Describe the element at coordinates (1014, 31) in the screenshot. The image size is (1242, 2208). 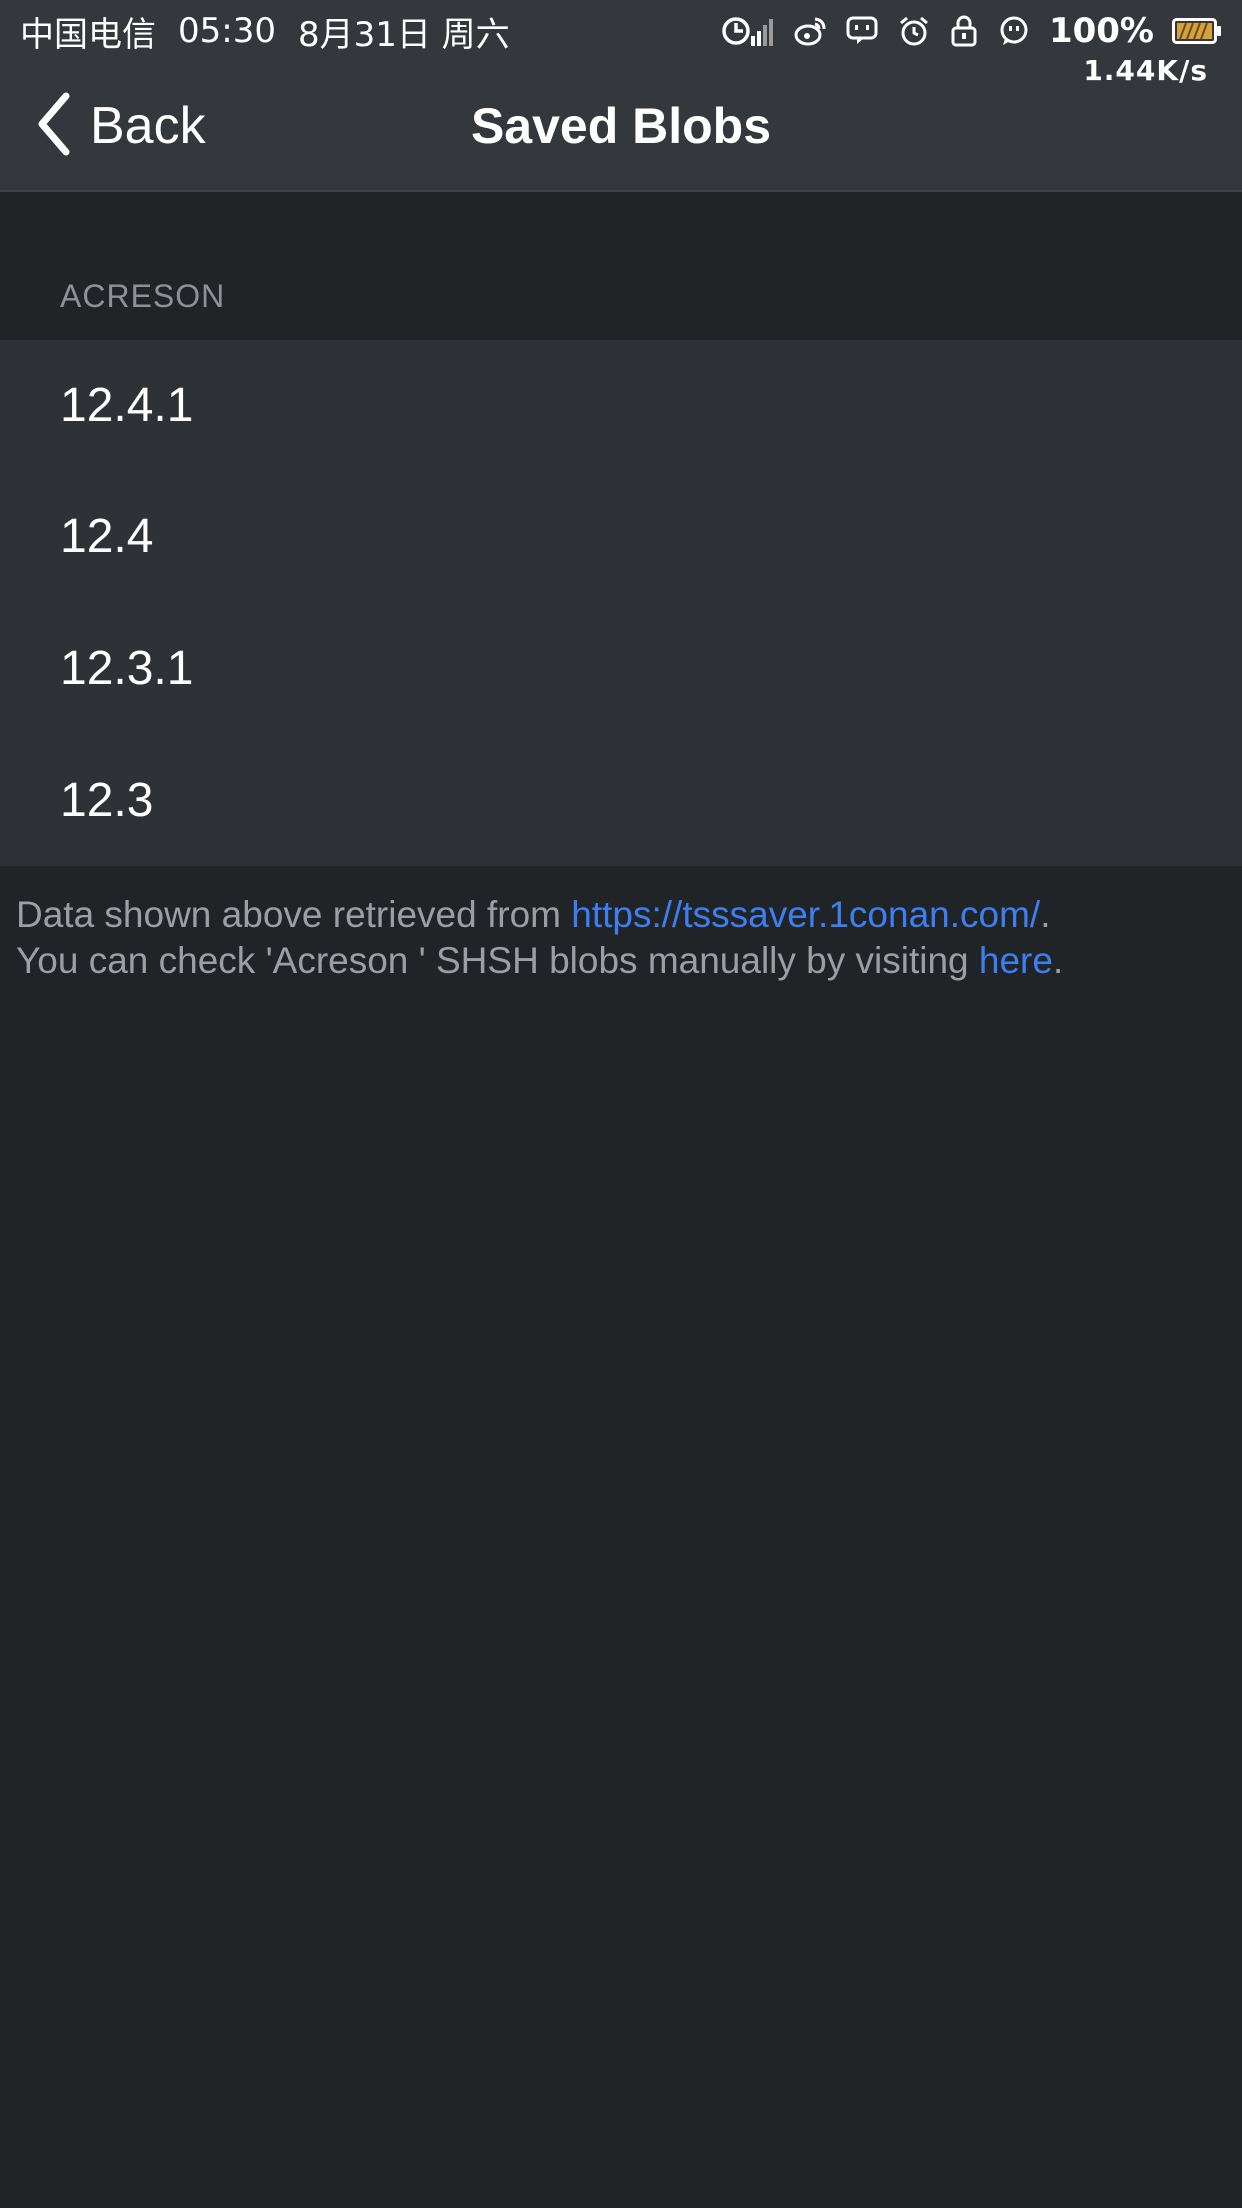
I see `message-icon` at that location.